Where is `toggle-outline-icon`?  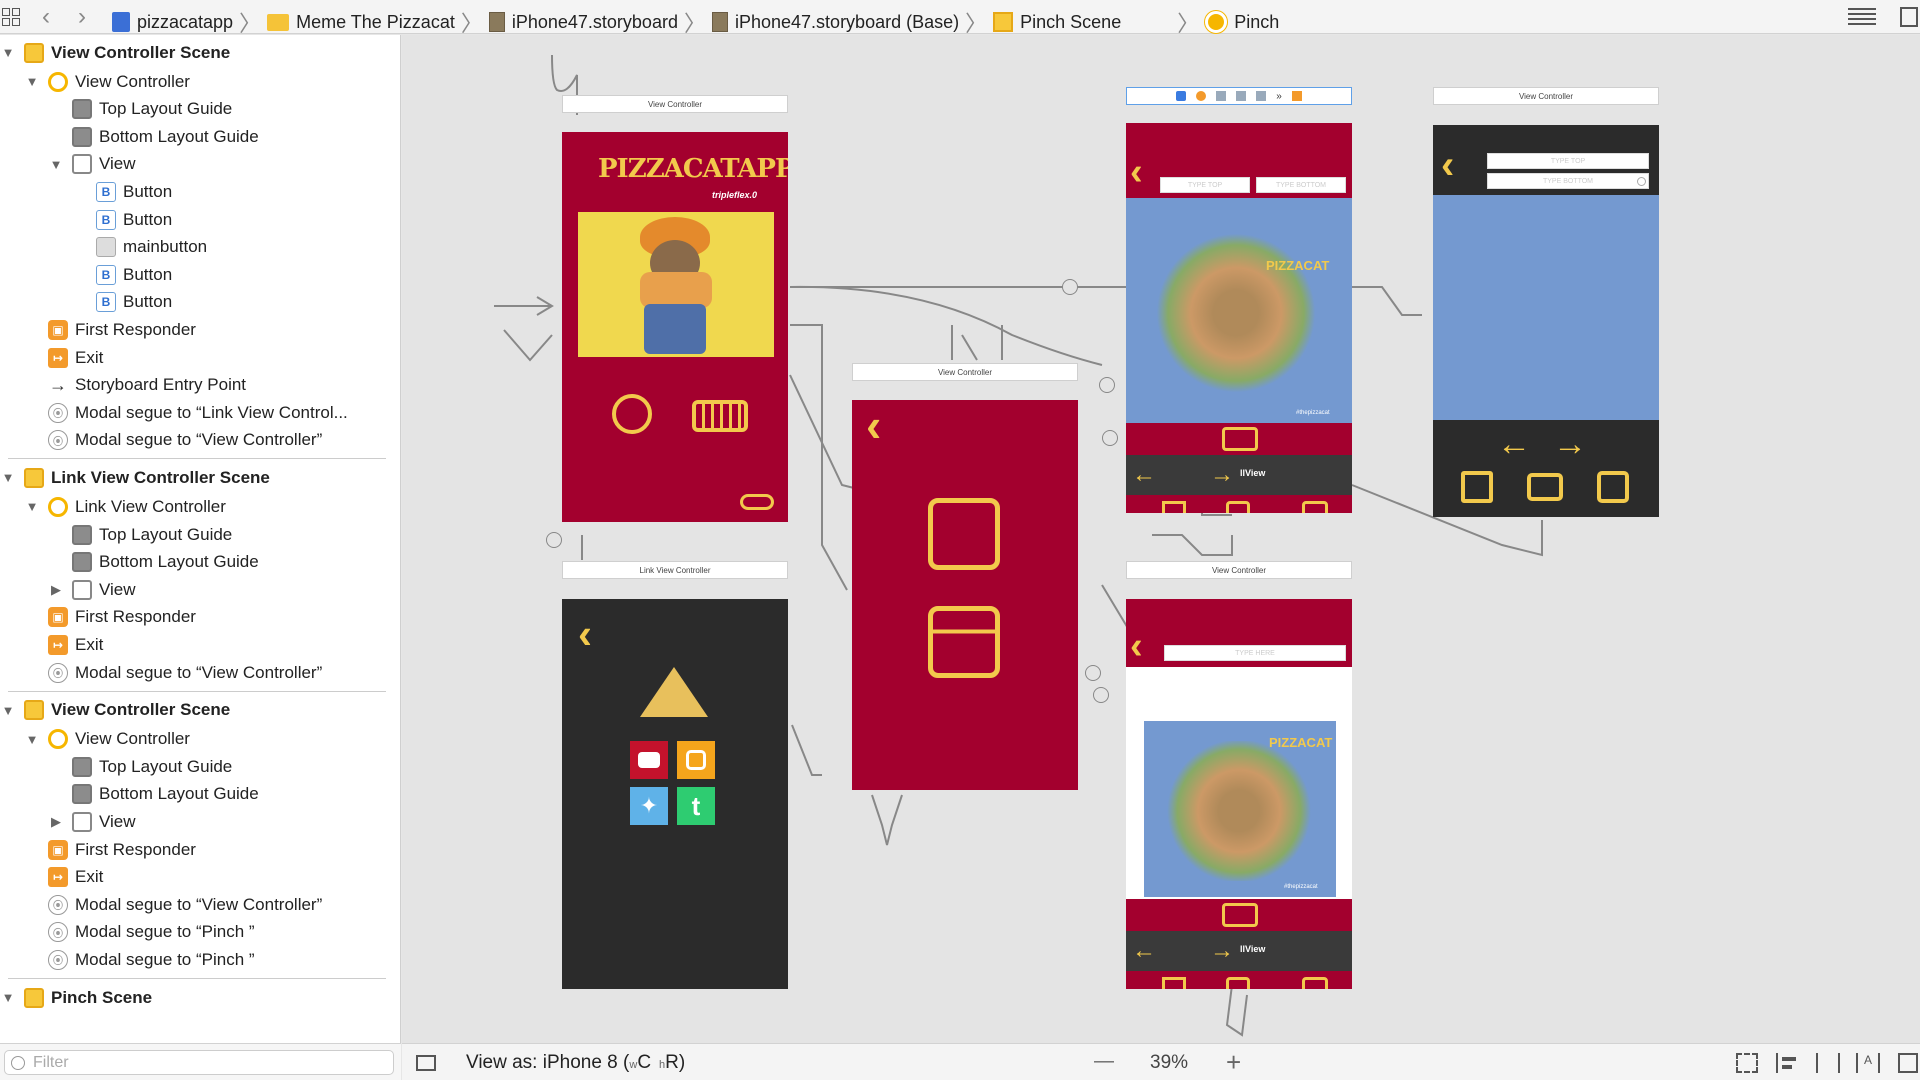 toggle-outline-icon is located at coordinates (426, 1063).